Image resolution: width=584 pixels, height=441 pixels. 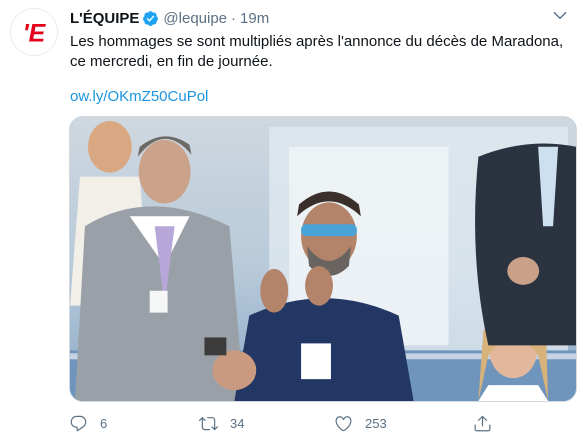 I want to click on share-icon, so click(x=482, y=423).